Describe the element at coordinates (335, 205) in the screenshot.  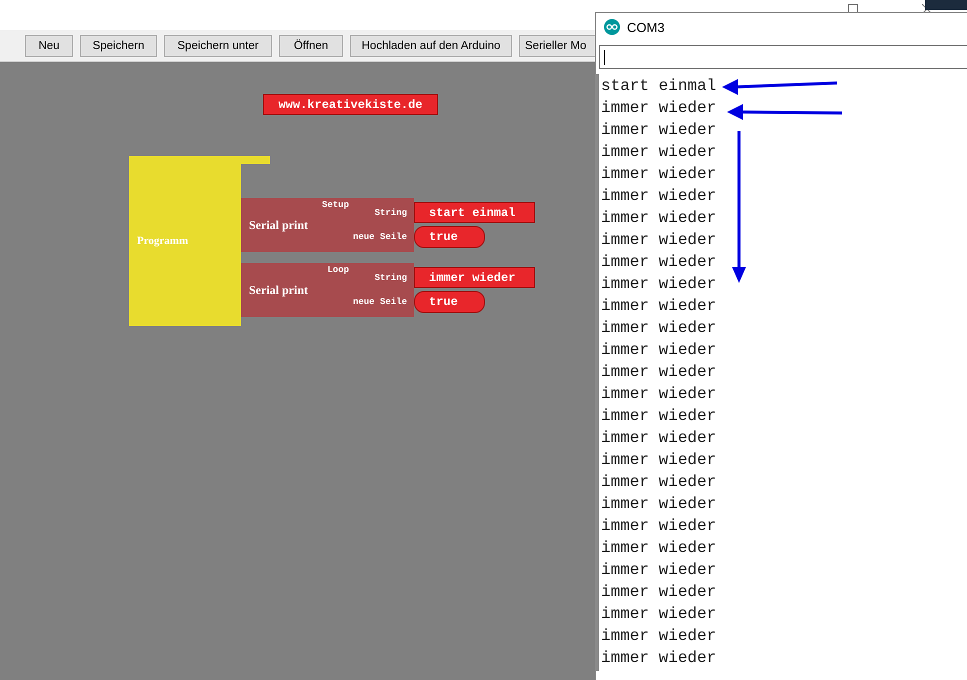
I see `section-label: Setup` at that location.